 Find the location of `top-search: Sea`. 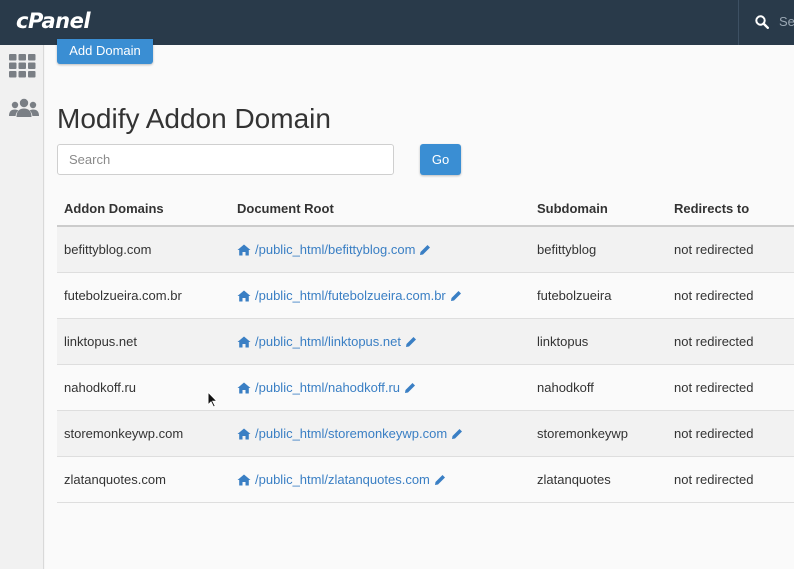

top-search: Sea is located at coordinates (766, 22).